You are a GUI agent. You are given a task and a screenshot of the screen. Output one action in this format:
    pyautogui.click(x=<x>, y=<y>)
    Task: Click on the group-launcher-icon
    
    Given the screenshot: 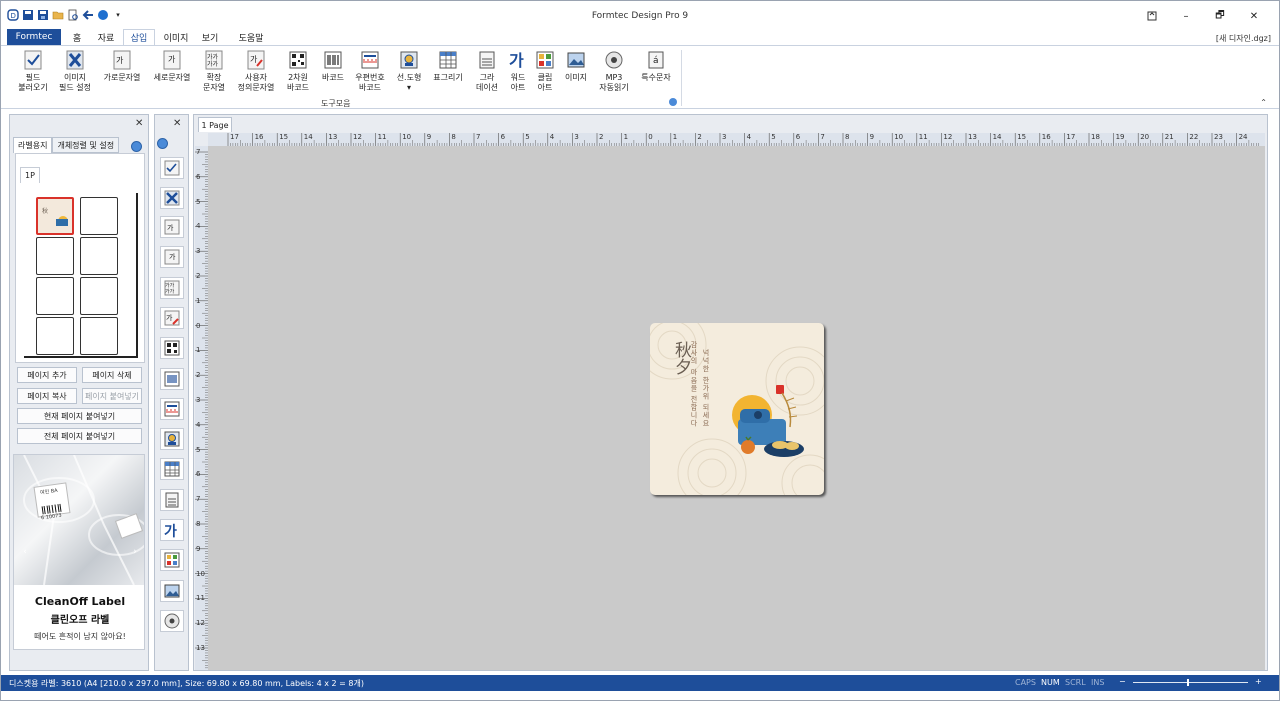 What is the action you would take?
    pyautogui.click(x=673, y=102)
    